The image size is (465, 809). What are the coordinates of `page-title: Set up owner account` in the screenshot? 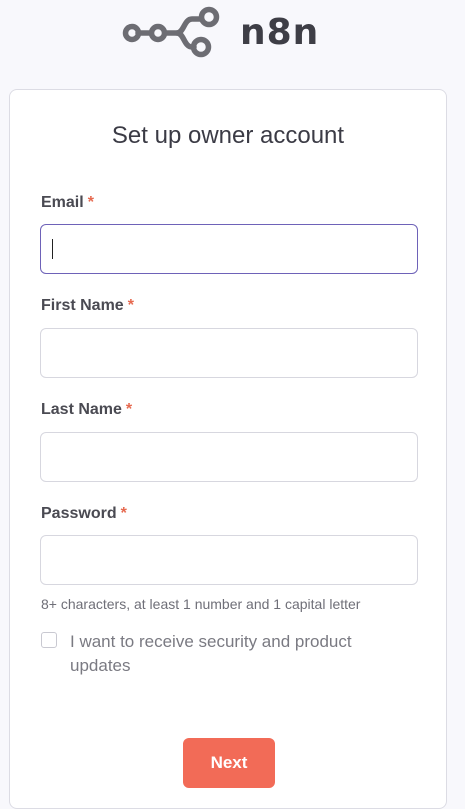 It's located at (228, 135).